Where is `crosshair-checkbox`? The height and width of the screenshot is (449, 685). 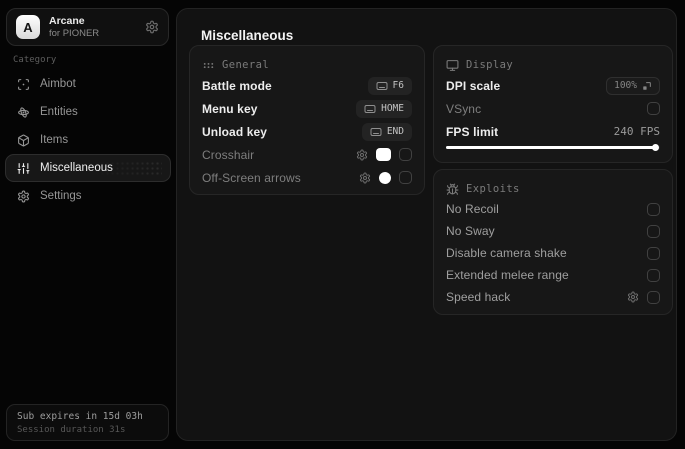 crosshair-checkbox is located at coordinates (405, 154).